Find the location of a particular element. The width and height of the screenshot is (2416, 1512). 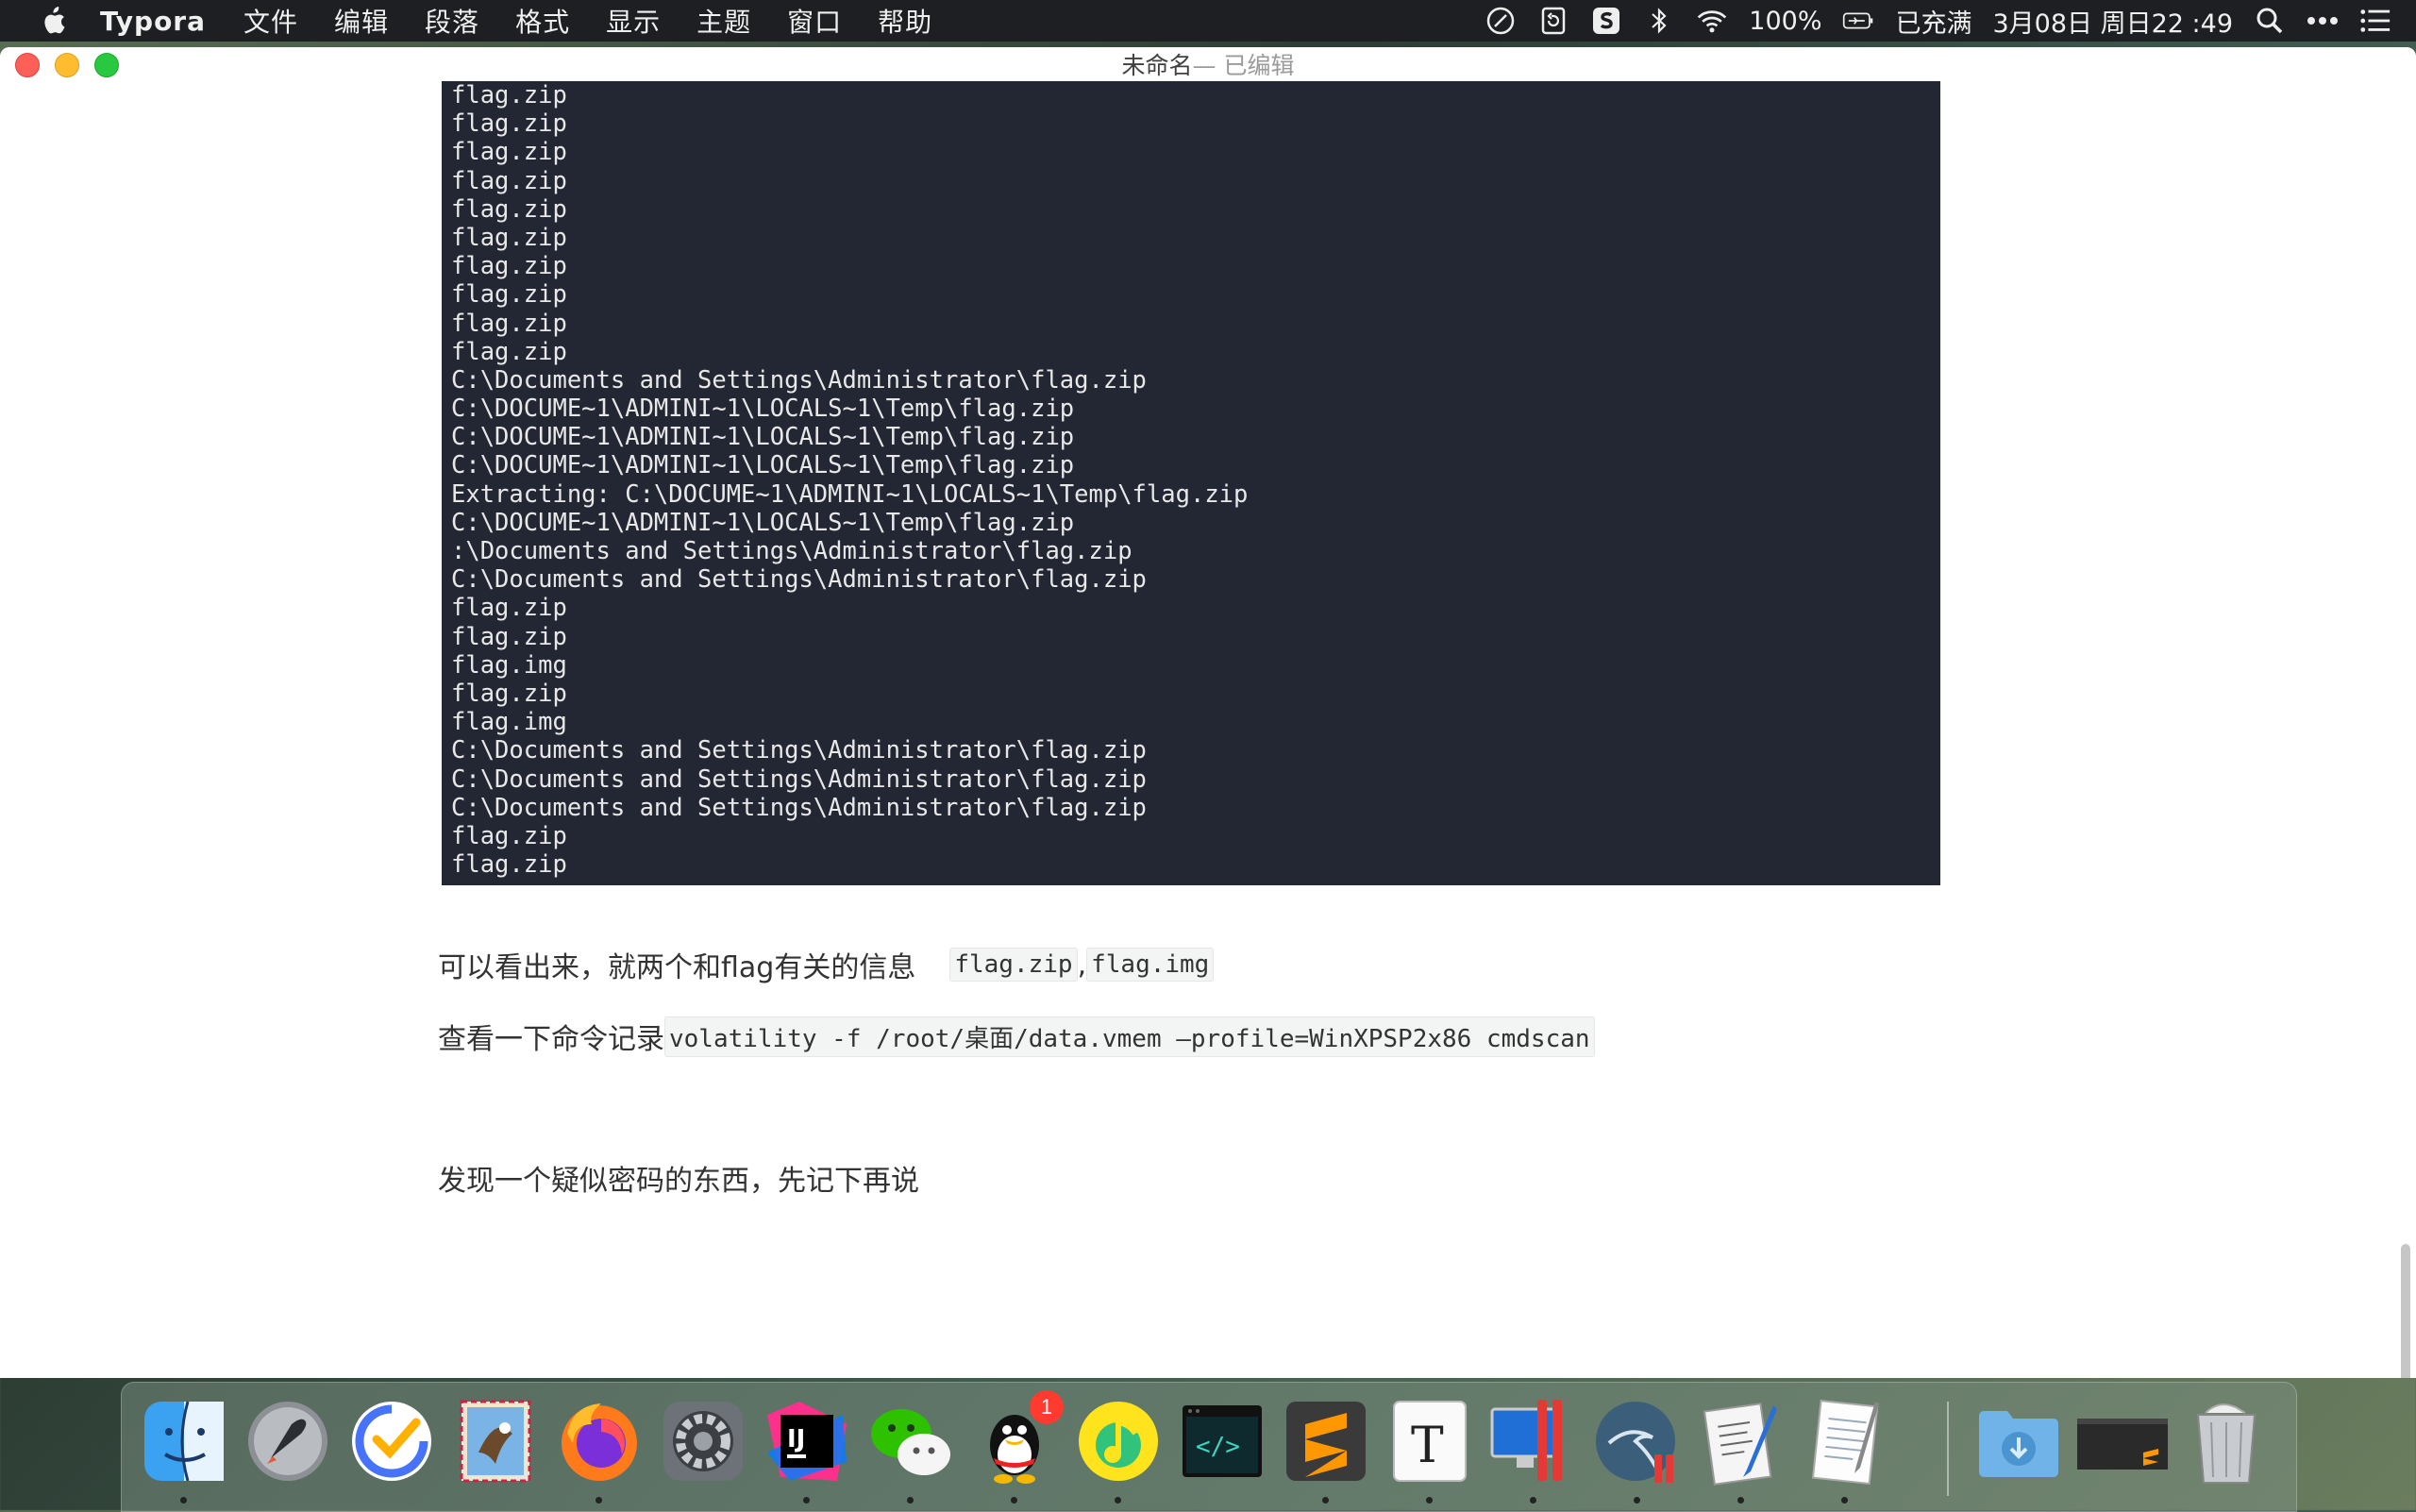

dock-launchpad is located at coordinates (288, 1441).